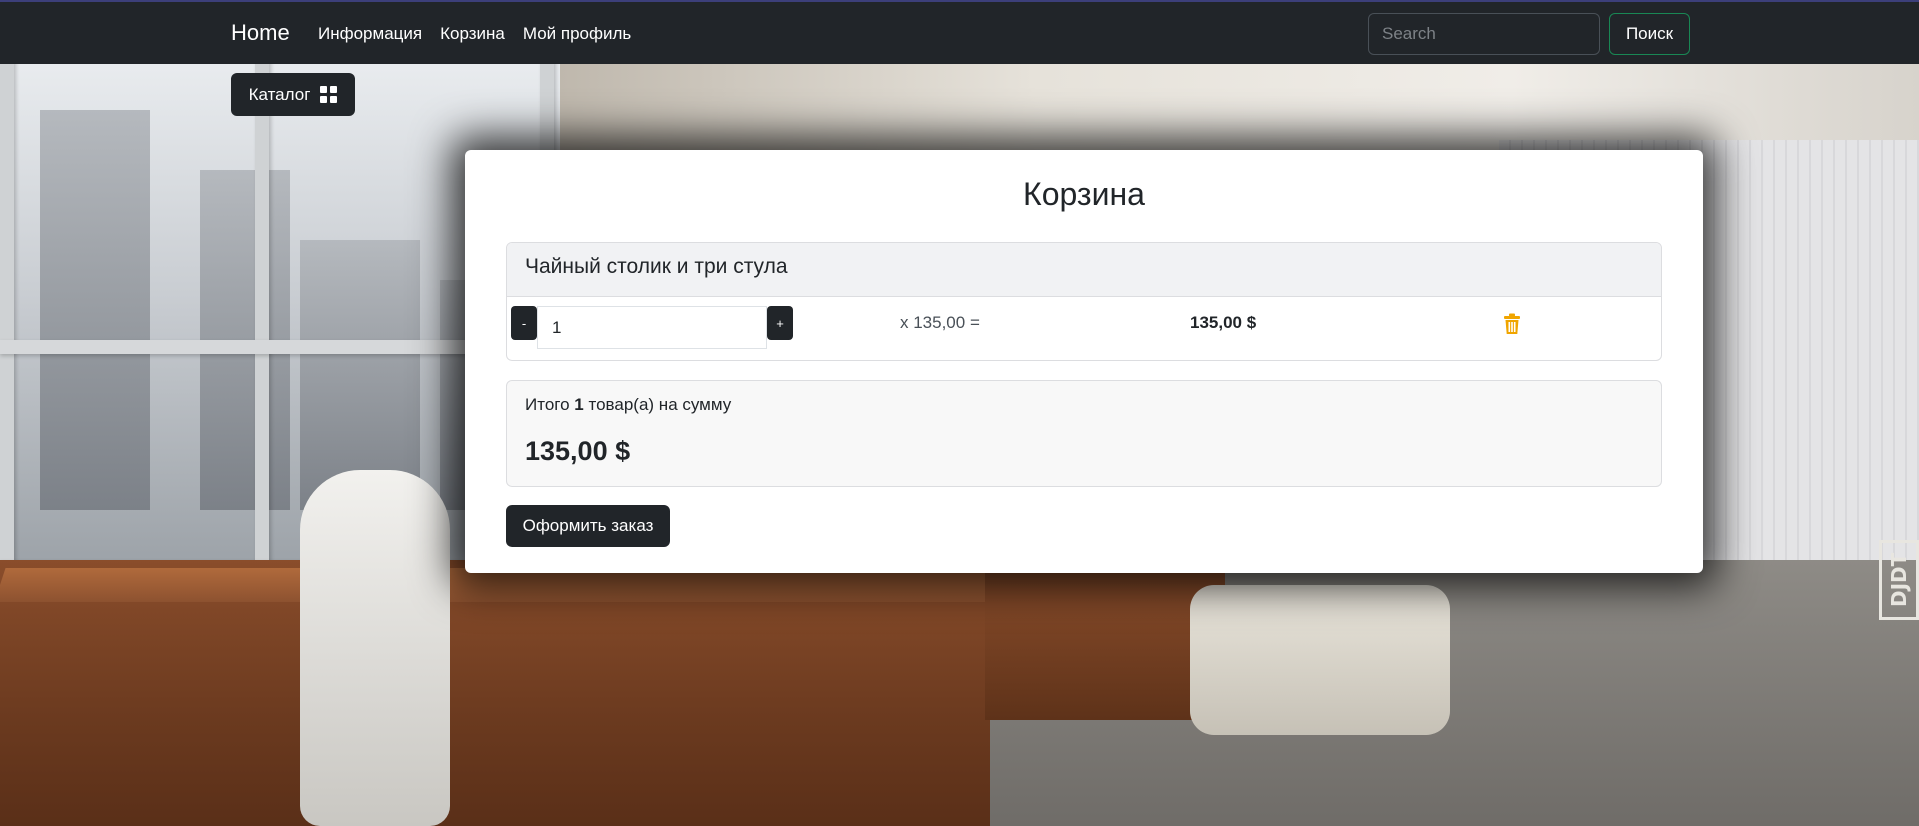 The image size is (1919, 826). I want to click on bg-office-chair, so click(375, 648).